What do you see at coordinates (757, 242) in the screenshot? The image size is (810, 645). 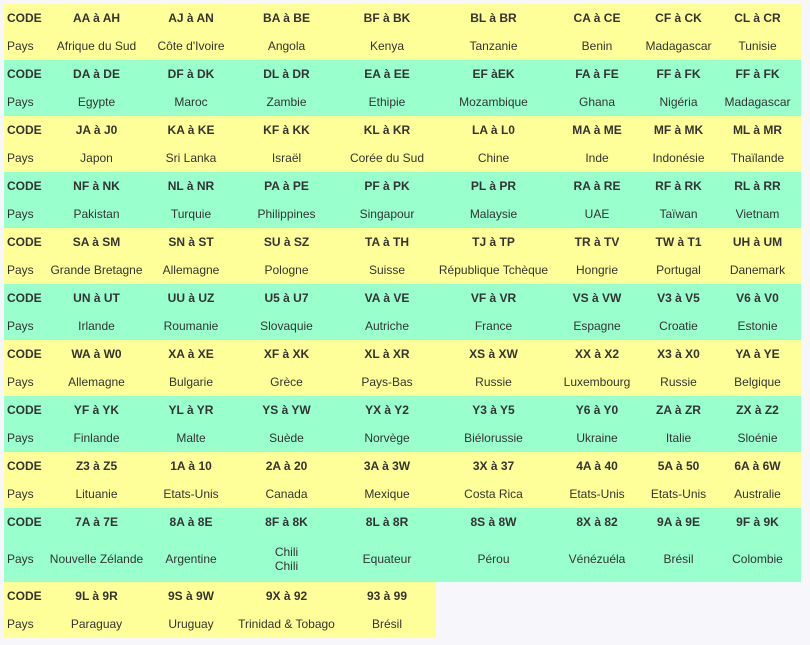 I see `code-range-cell: UH à UM` at bounding box center [757, 242].